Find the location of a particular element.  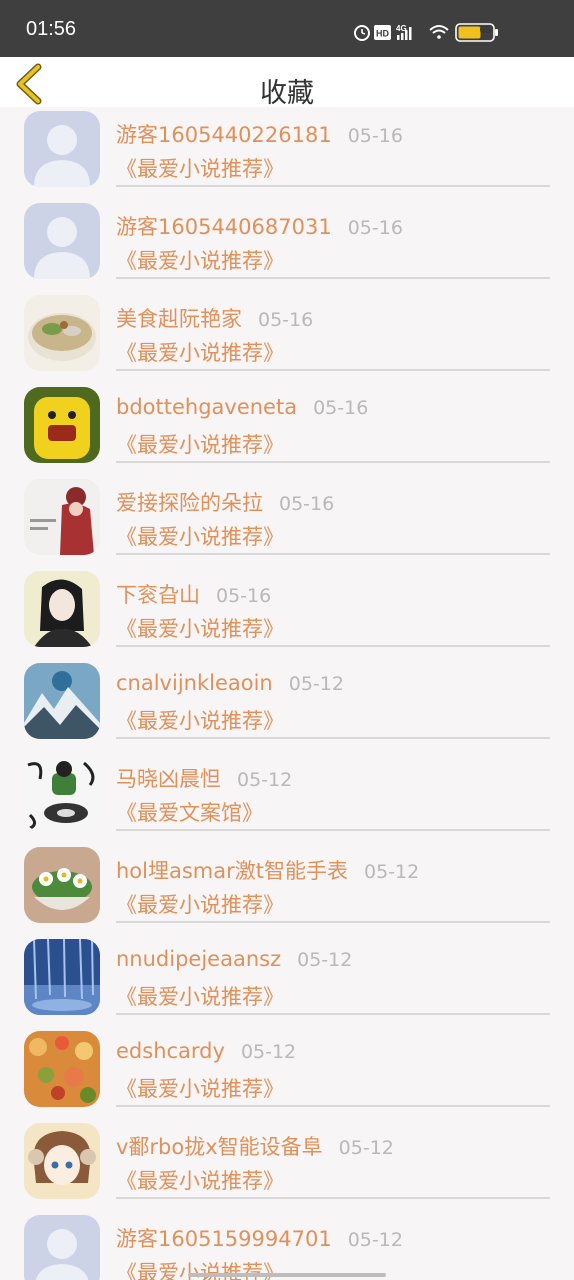

list-item: 爱接探险的朵拉 05-16 《最爱小说推荐》 is located at coordinates (287, 521).